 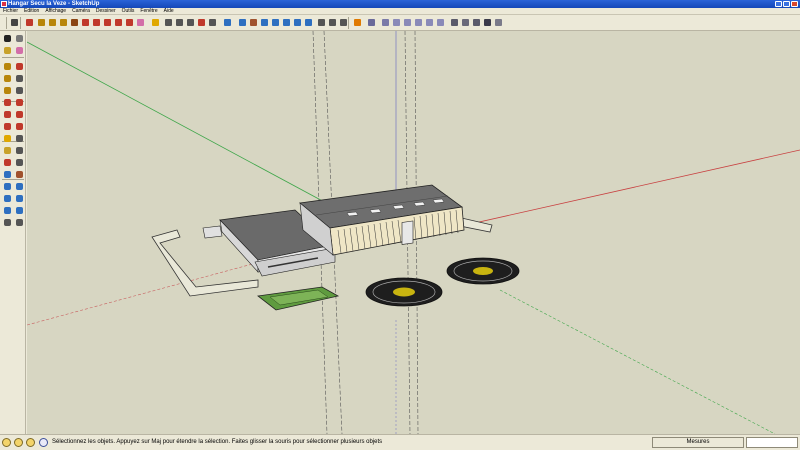 I want to click on shaded-icon, so click(x=476, y=22).